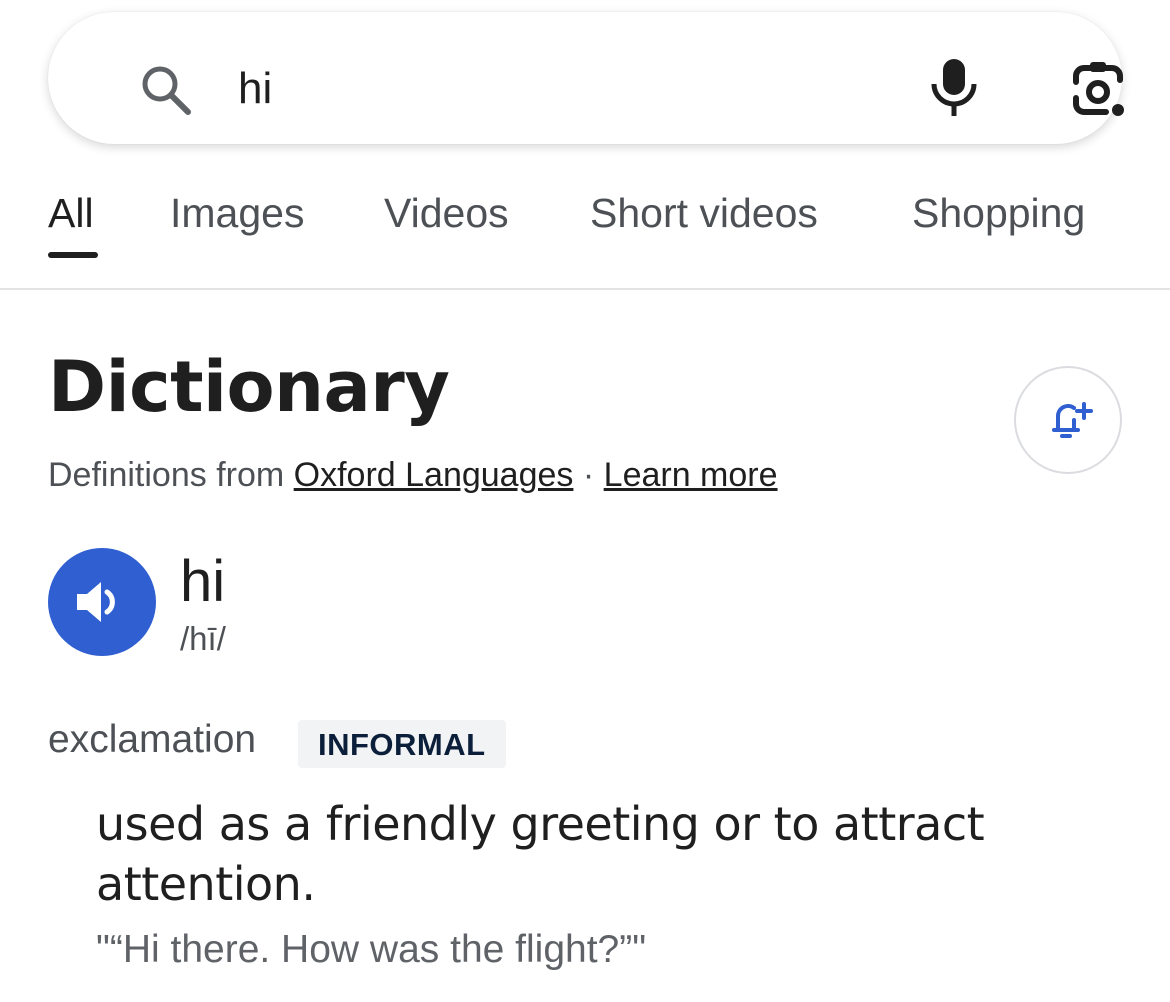  Describe the element at coordinates (704, 213) in the screenshot. I see `tab-short-videos: Short videos` at that location.